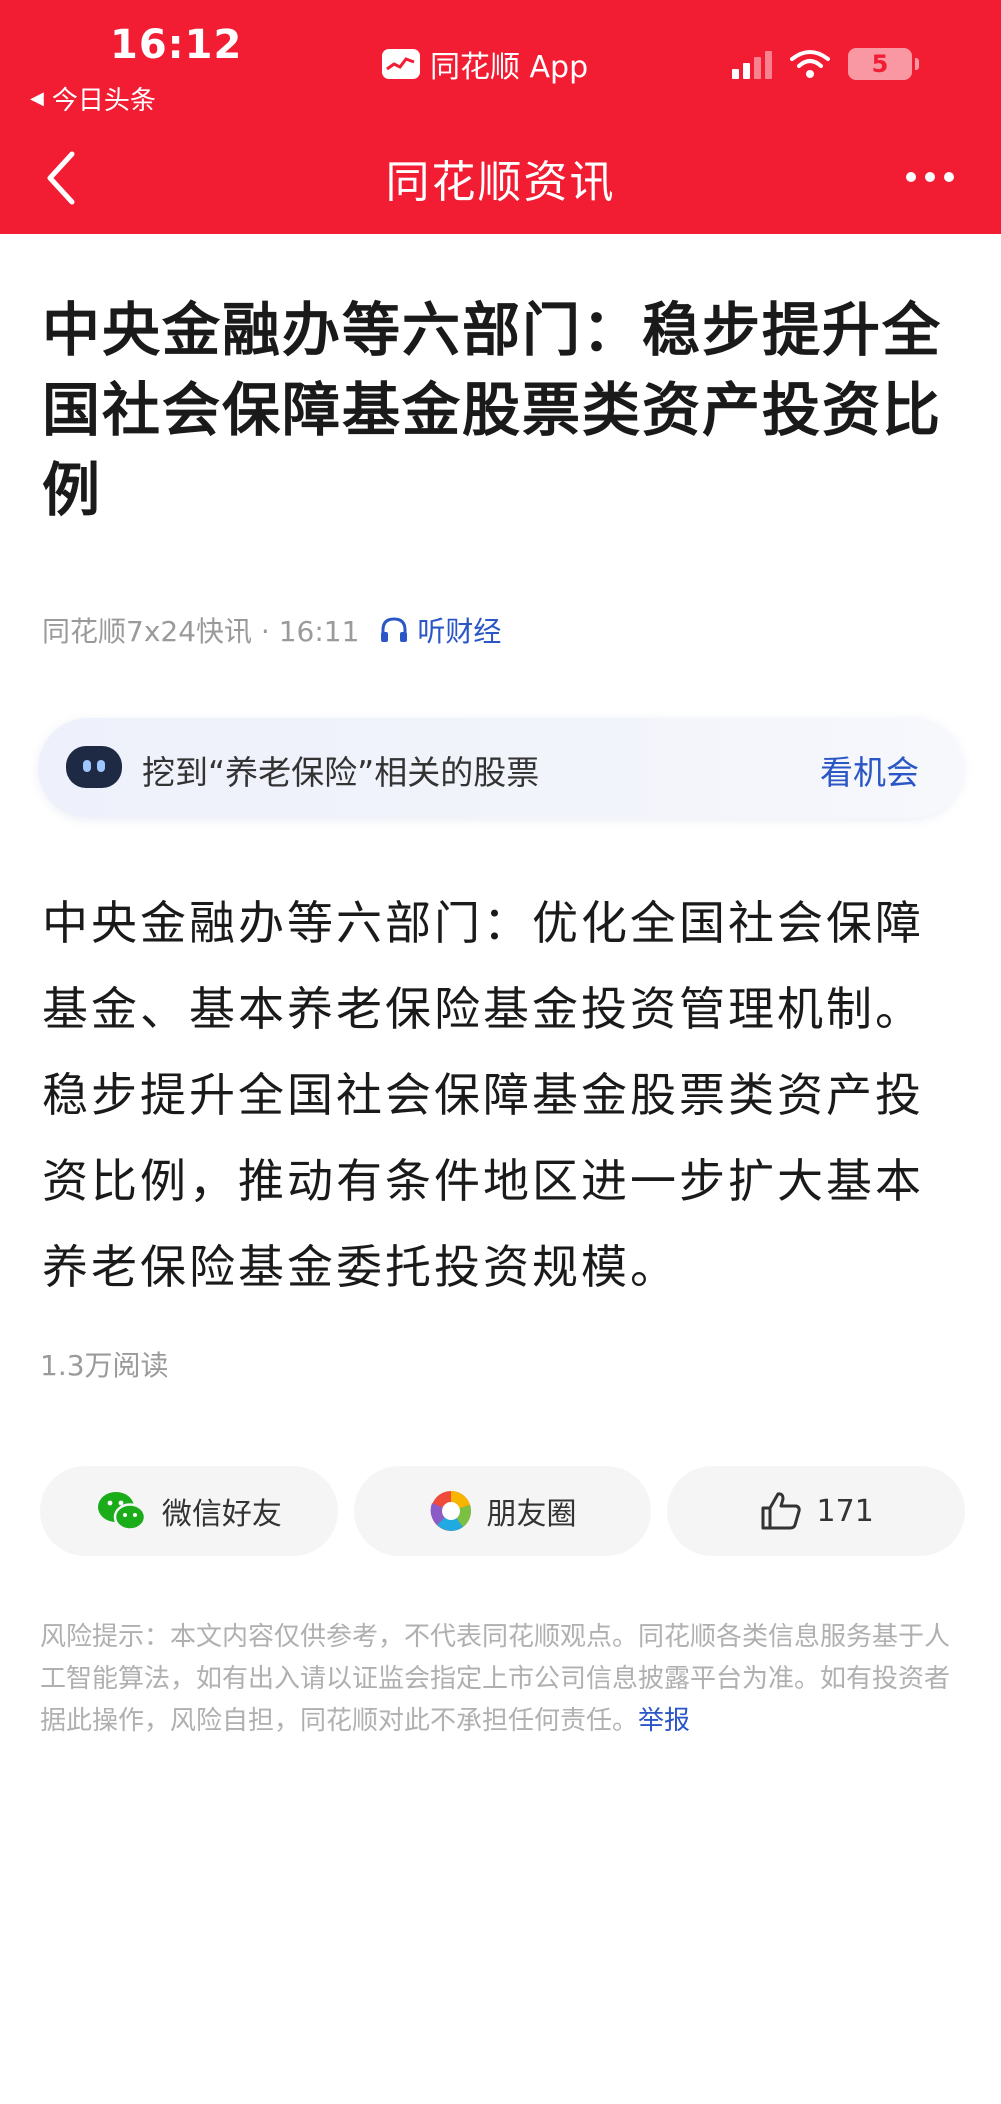 This screenshot has width=1001, height=2104. I want to click on return-app-label: 今日头条, so click(103, 101).